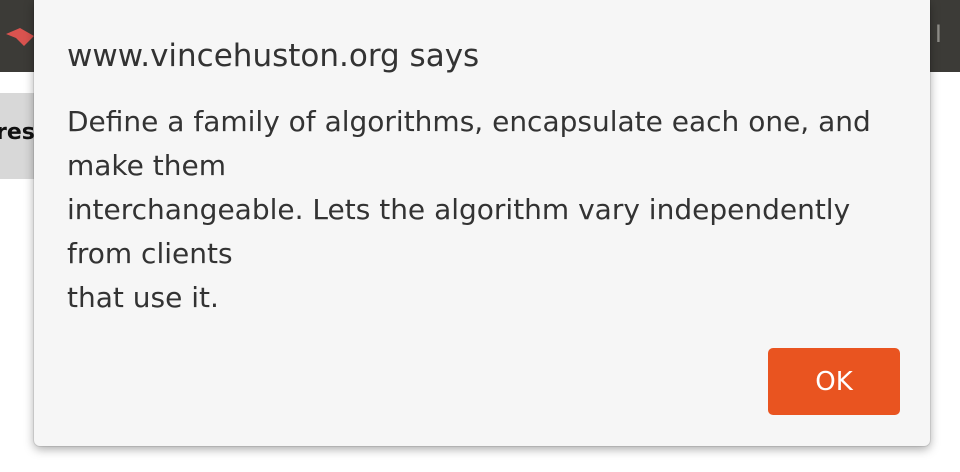 This screenshot has width=960, height=472. Describe the element at coordinates (143, 297) in the screenshot. I see `dialog-message-line: that use it.` at that location.